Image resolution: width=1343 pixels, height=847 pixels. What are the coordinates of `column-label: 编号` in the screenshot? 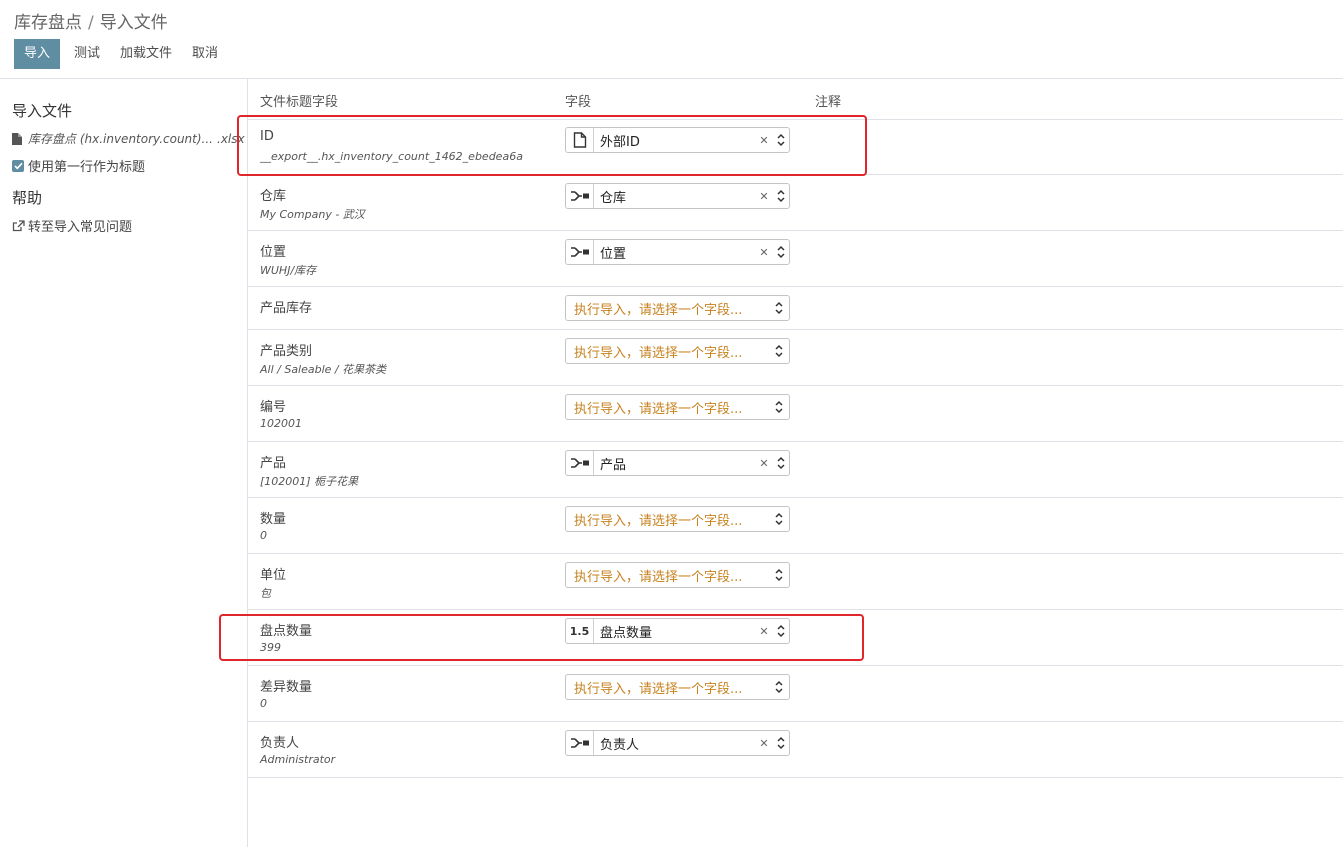 It's located at (273, 407).